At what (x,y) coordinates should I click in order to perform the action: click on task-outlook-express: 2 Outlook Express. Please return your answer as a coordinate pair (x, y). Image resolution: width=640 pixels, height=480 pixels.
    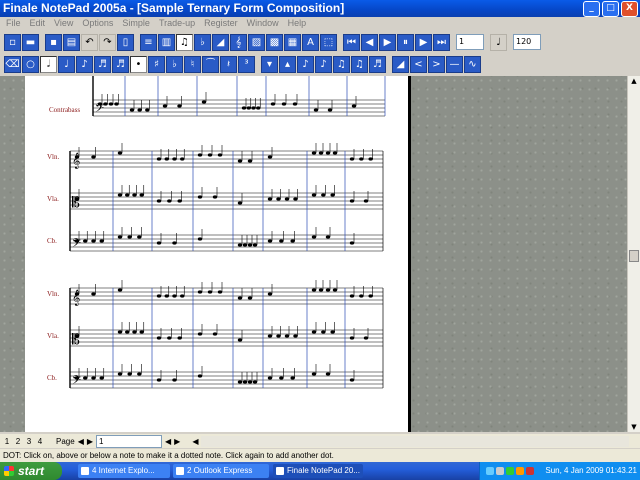
    Looking at the image, I should click on (221, 471).